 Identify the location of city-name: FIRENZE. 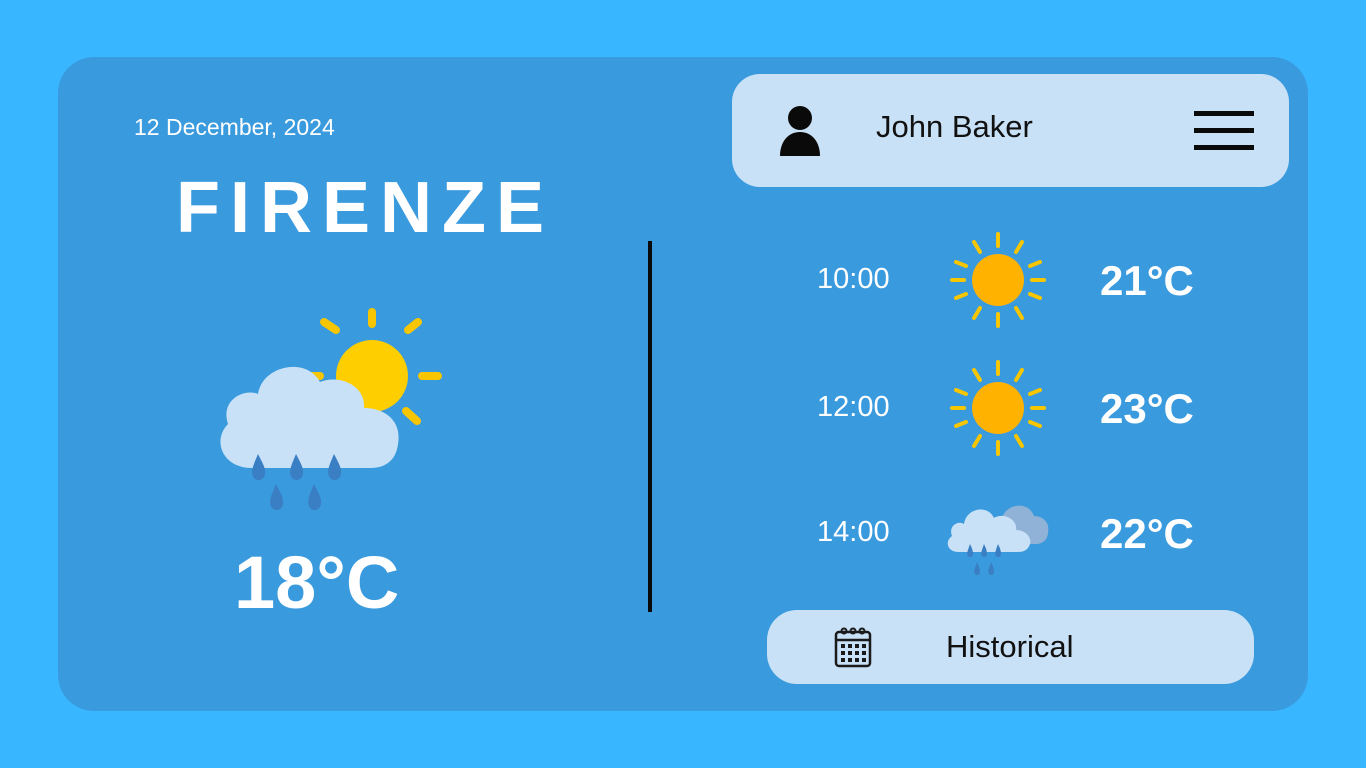
(365, 208).